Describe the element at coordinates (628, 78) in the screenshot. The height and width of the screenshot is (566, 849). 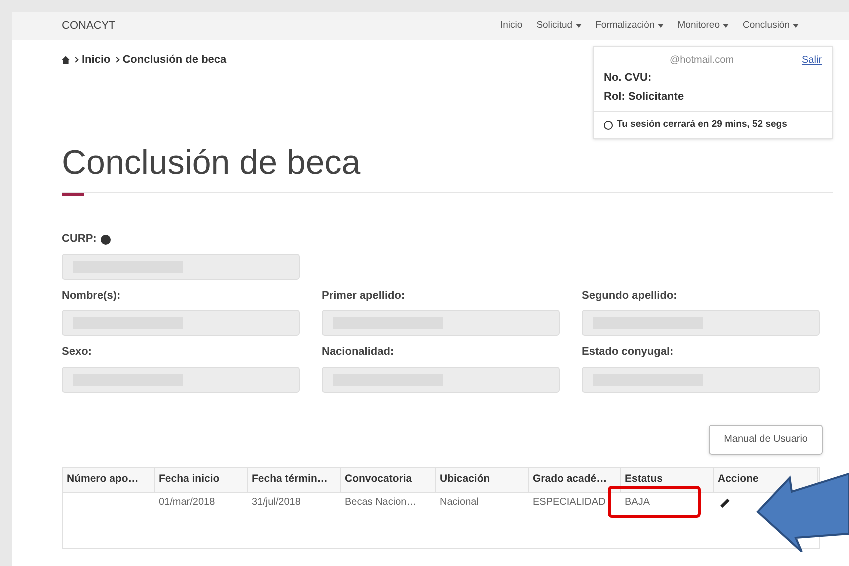
I see `cvu-label: No. CVU:` at that location.